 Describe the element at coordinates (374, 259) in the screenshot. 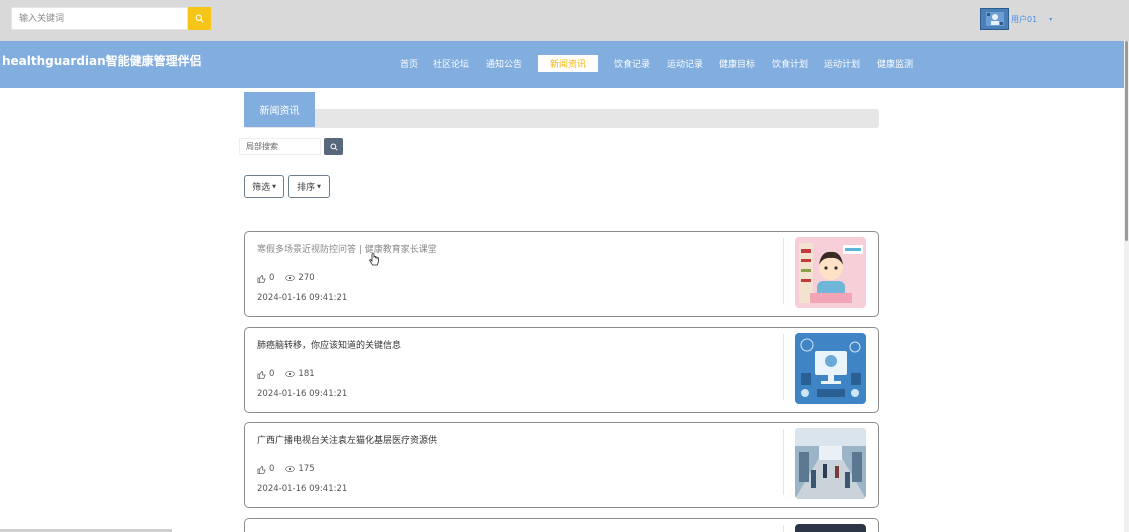

I see `hand-cursor-icon` at that location.